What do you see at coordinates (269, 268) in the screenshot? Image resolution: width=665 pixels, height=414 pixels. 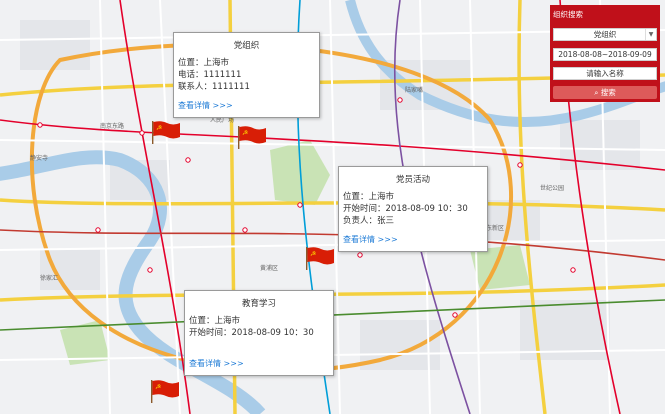 I see `map-label-huangpu: 黄浦区` at bounding box center [269, 268].